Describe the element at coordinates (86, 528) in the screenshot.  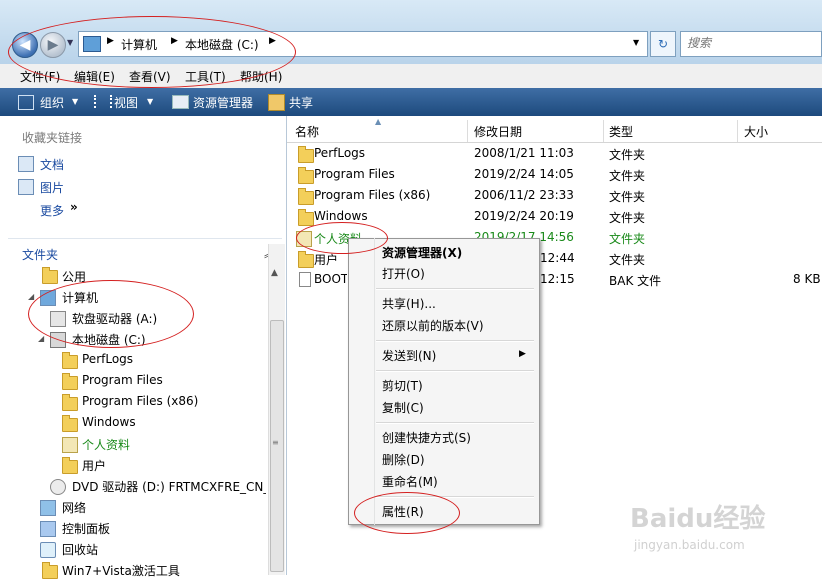
I see `tree-item-control-panel: 控制面板` at that location.